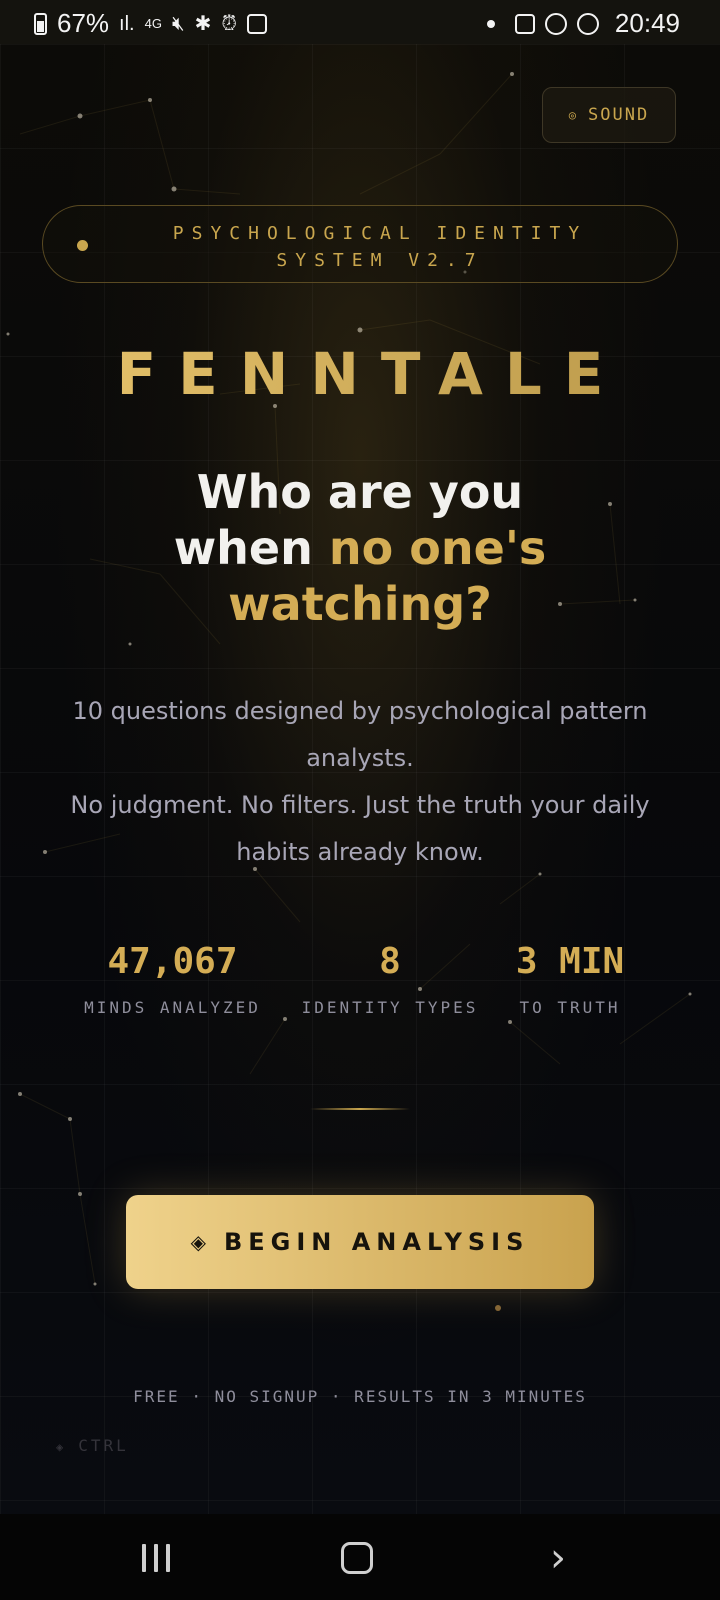 The height and width of the screenshot is (1600, 720). I want to click on headline-line-2-gold: no one's, so click(437, 548).